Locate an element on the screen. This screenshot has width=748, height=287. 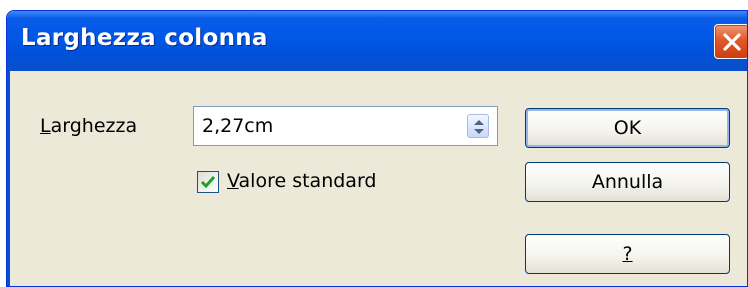
checkmark-icon is located at coordinates (208, 182).